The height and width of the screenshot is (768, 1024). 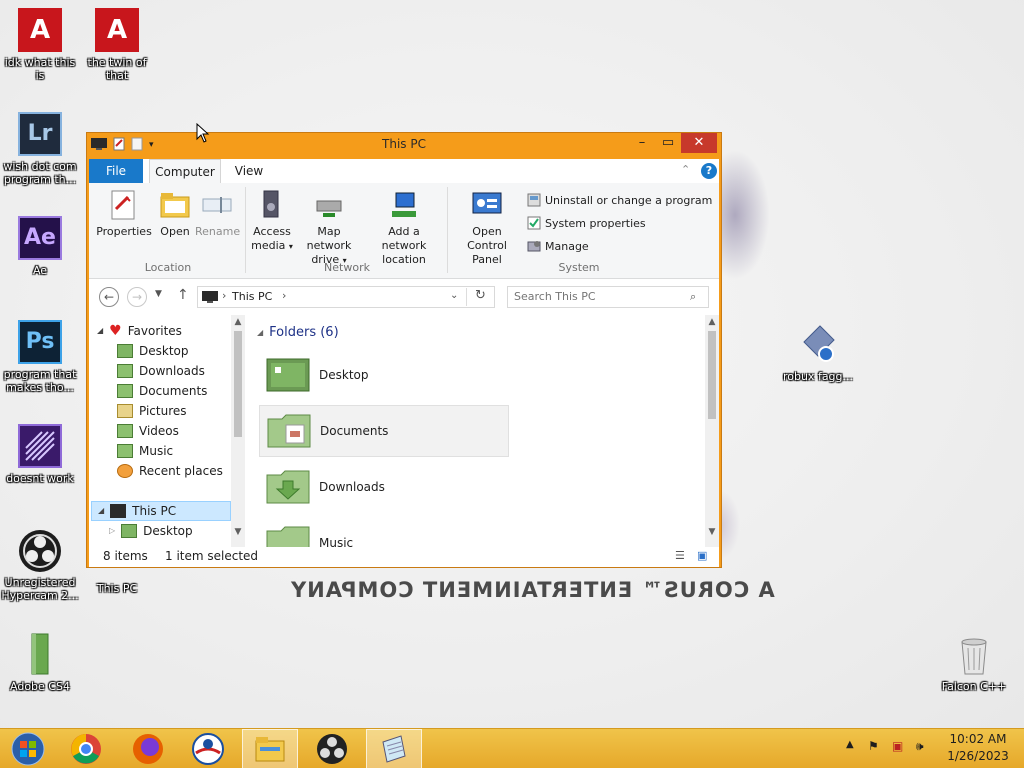 I want to click on tab-view: View, so click(x=249, y=171).